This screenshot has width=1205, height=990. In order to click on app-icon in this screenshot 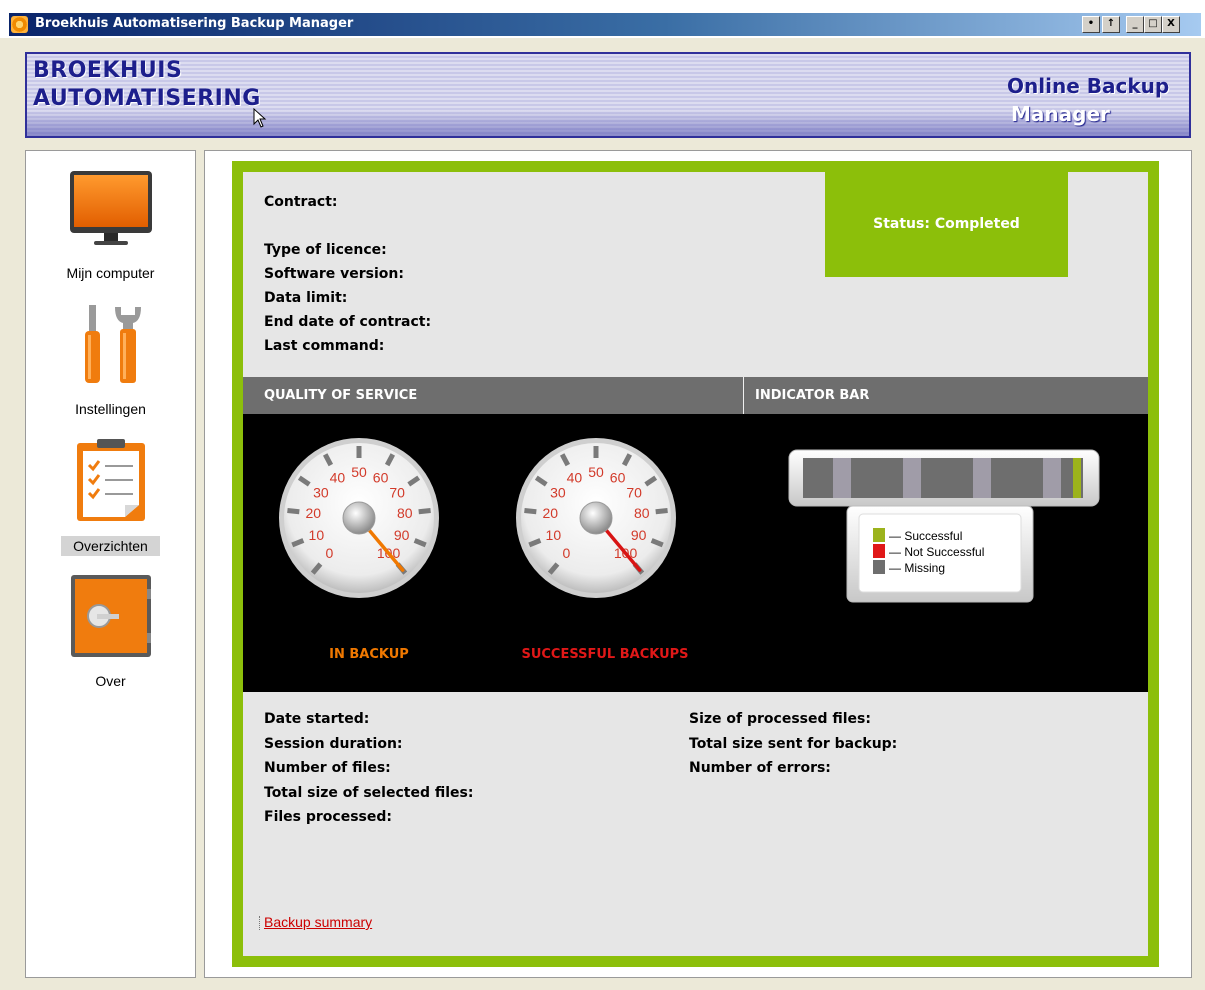, I will do `click(19, 24)`.